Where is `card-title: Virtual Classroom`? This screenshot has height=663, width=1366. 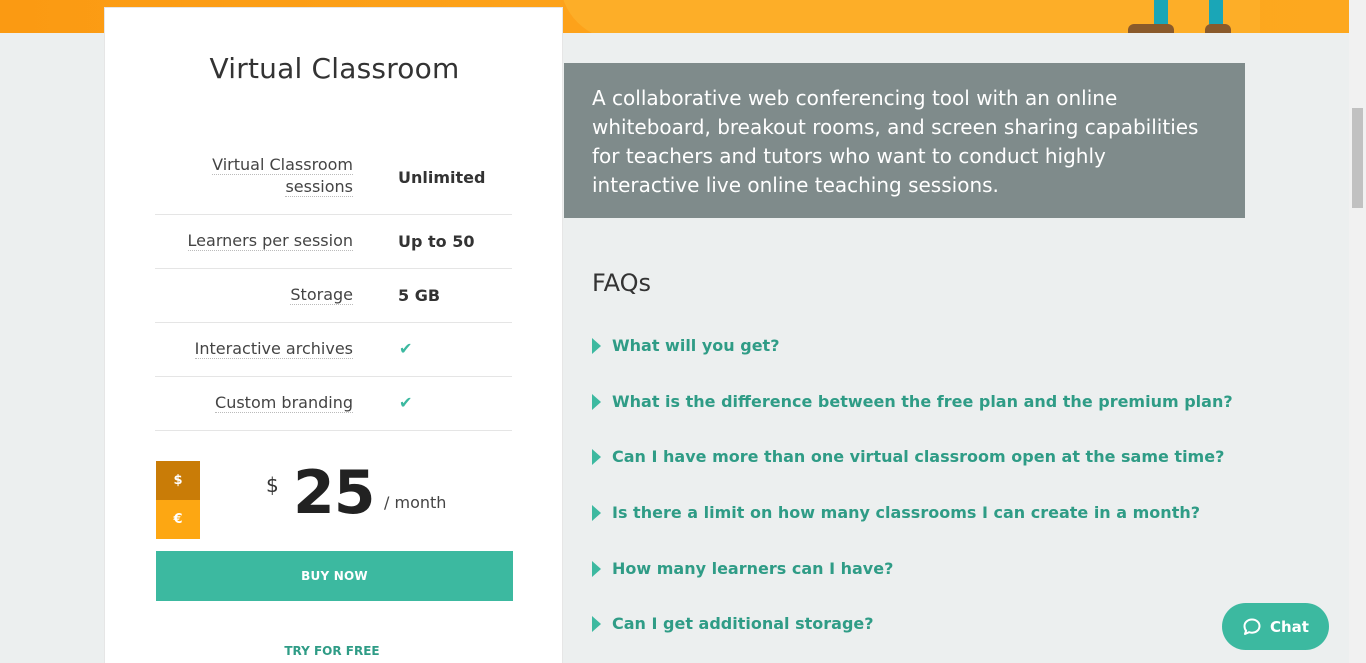 card-title: Virtual Classroom is located at coordinates (334, 68).